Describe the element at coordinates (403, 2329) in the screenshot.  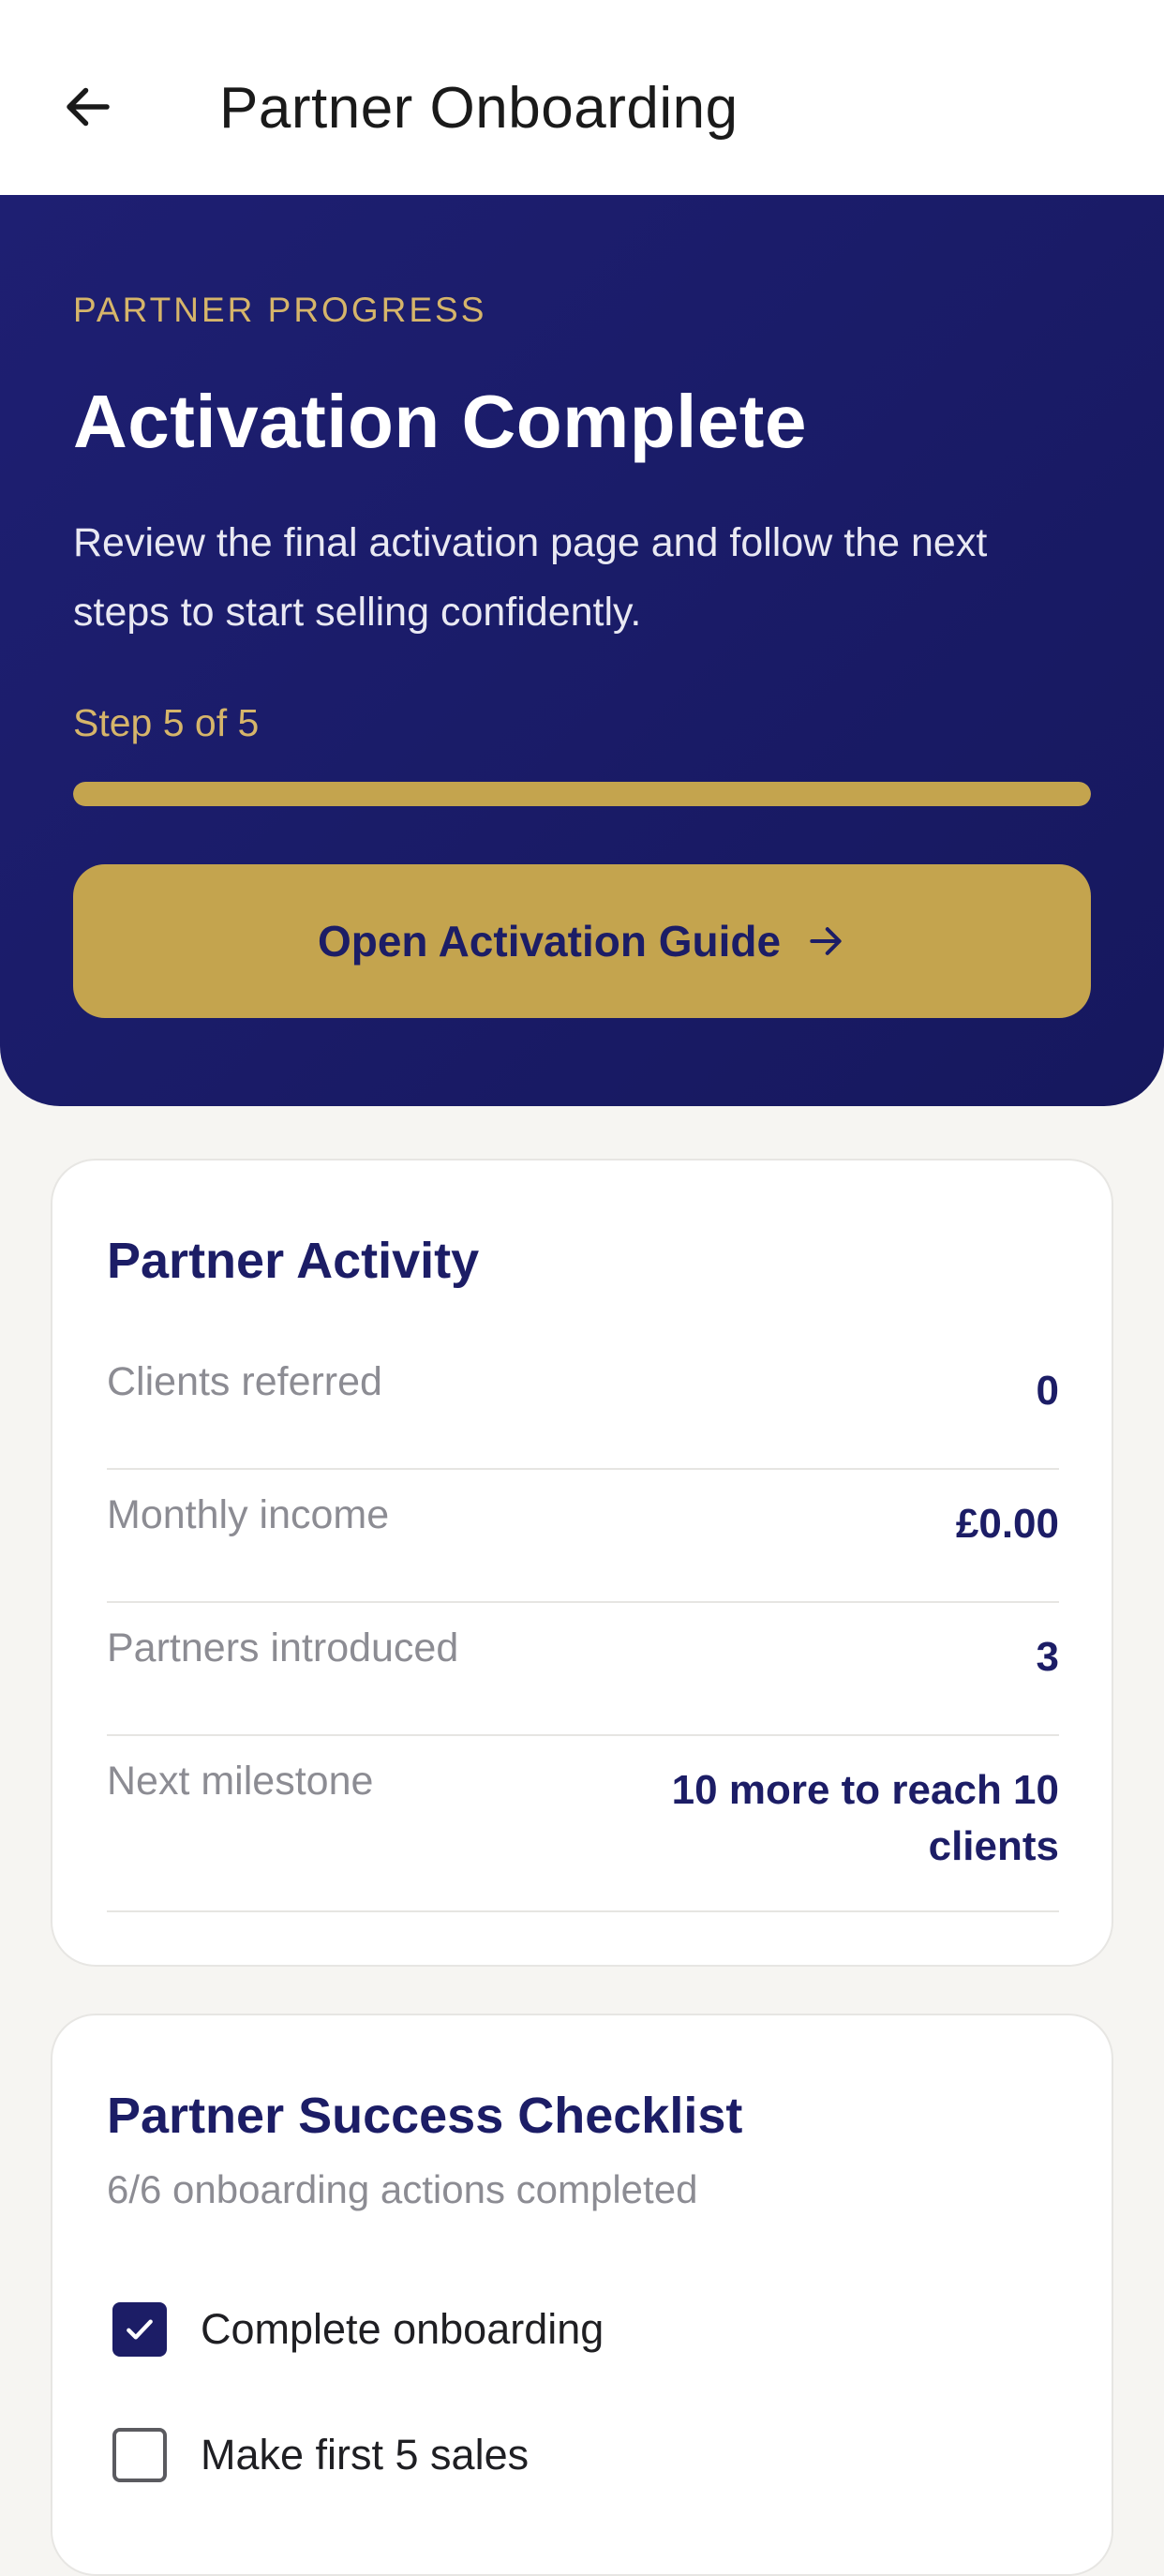
I see `checklist-item-label: Complete onboarding` at that location.